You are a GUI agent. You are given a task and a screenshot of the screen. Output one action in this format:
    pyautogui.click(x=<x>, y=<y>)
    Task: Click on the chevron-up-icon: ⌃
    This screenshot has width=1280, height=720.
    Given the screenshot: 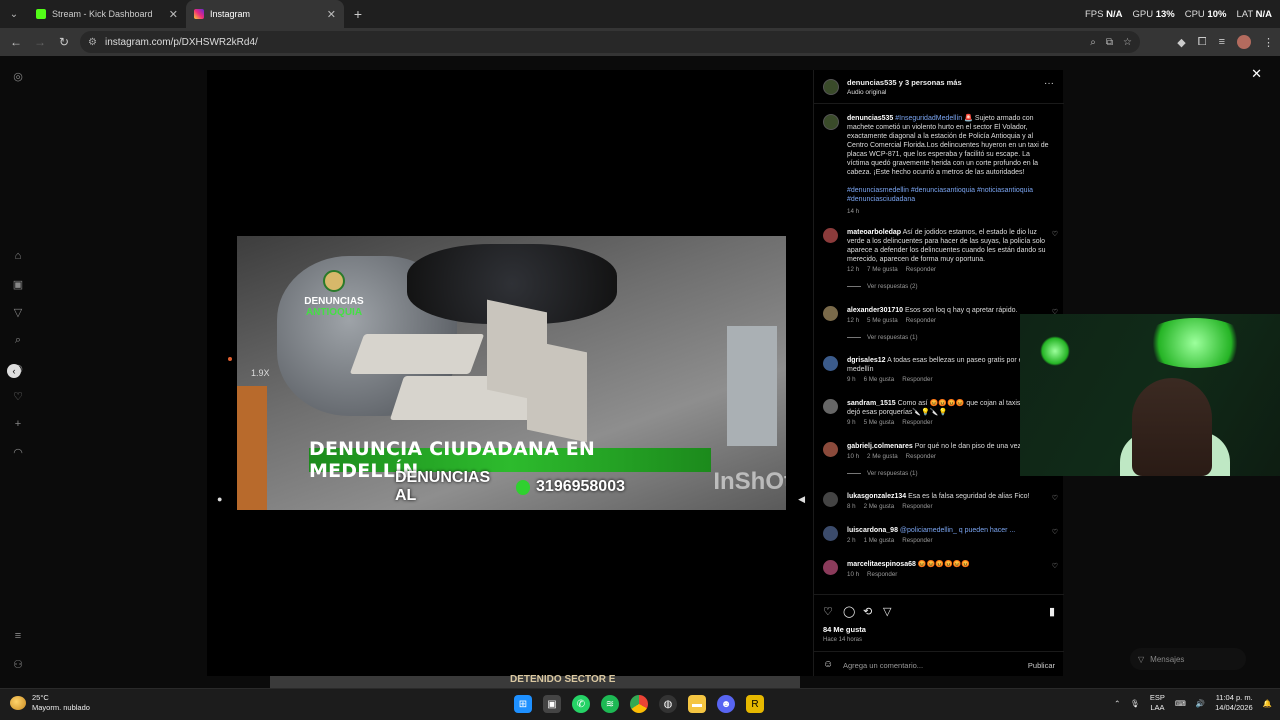 What is the action you would take?
    pyautogui.click(x=1117, y=703)
    